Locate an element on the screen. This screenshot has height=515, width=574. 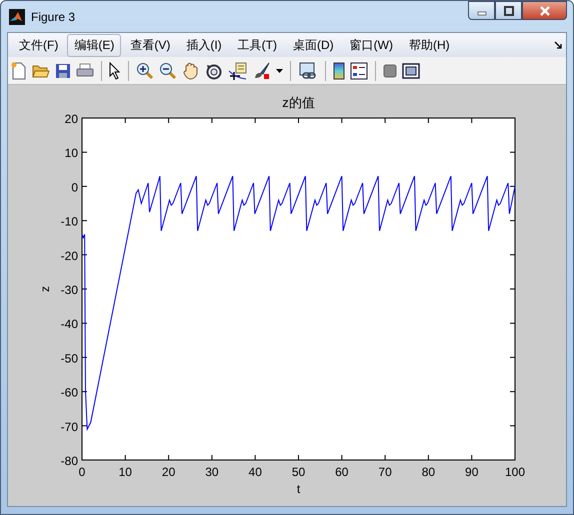
expand-arrow-icon is located at coordinates (558, 45).